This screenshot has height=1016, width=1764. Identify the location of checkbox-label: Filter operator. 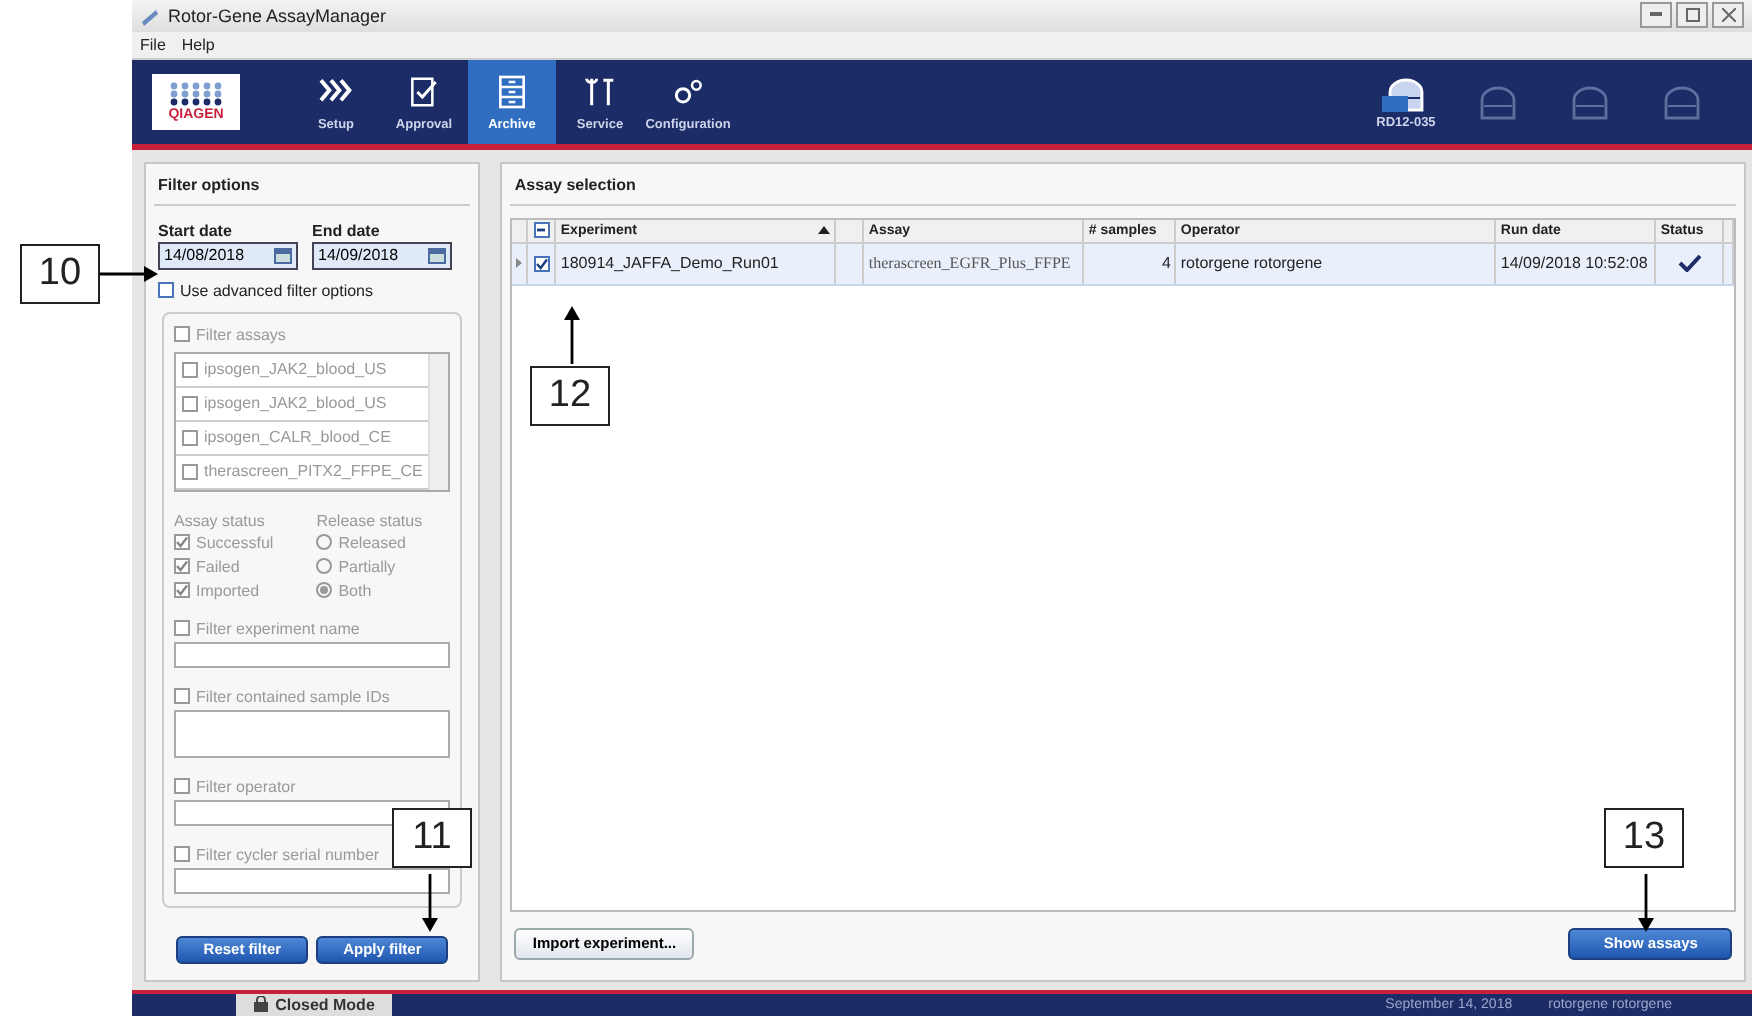
(246, 786).